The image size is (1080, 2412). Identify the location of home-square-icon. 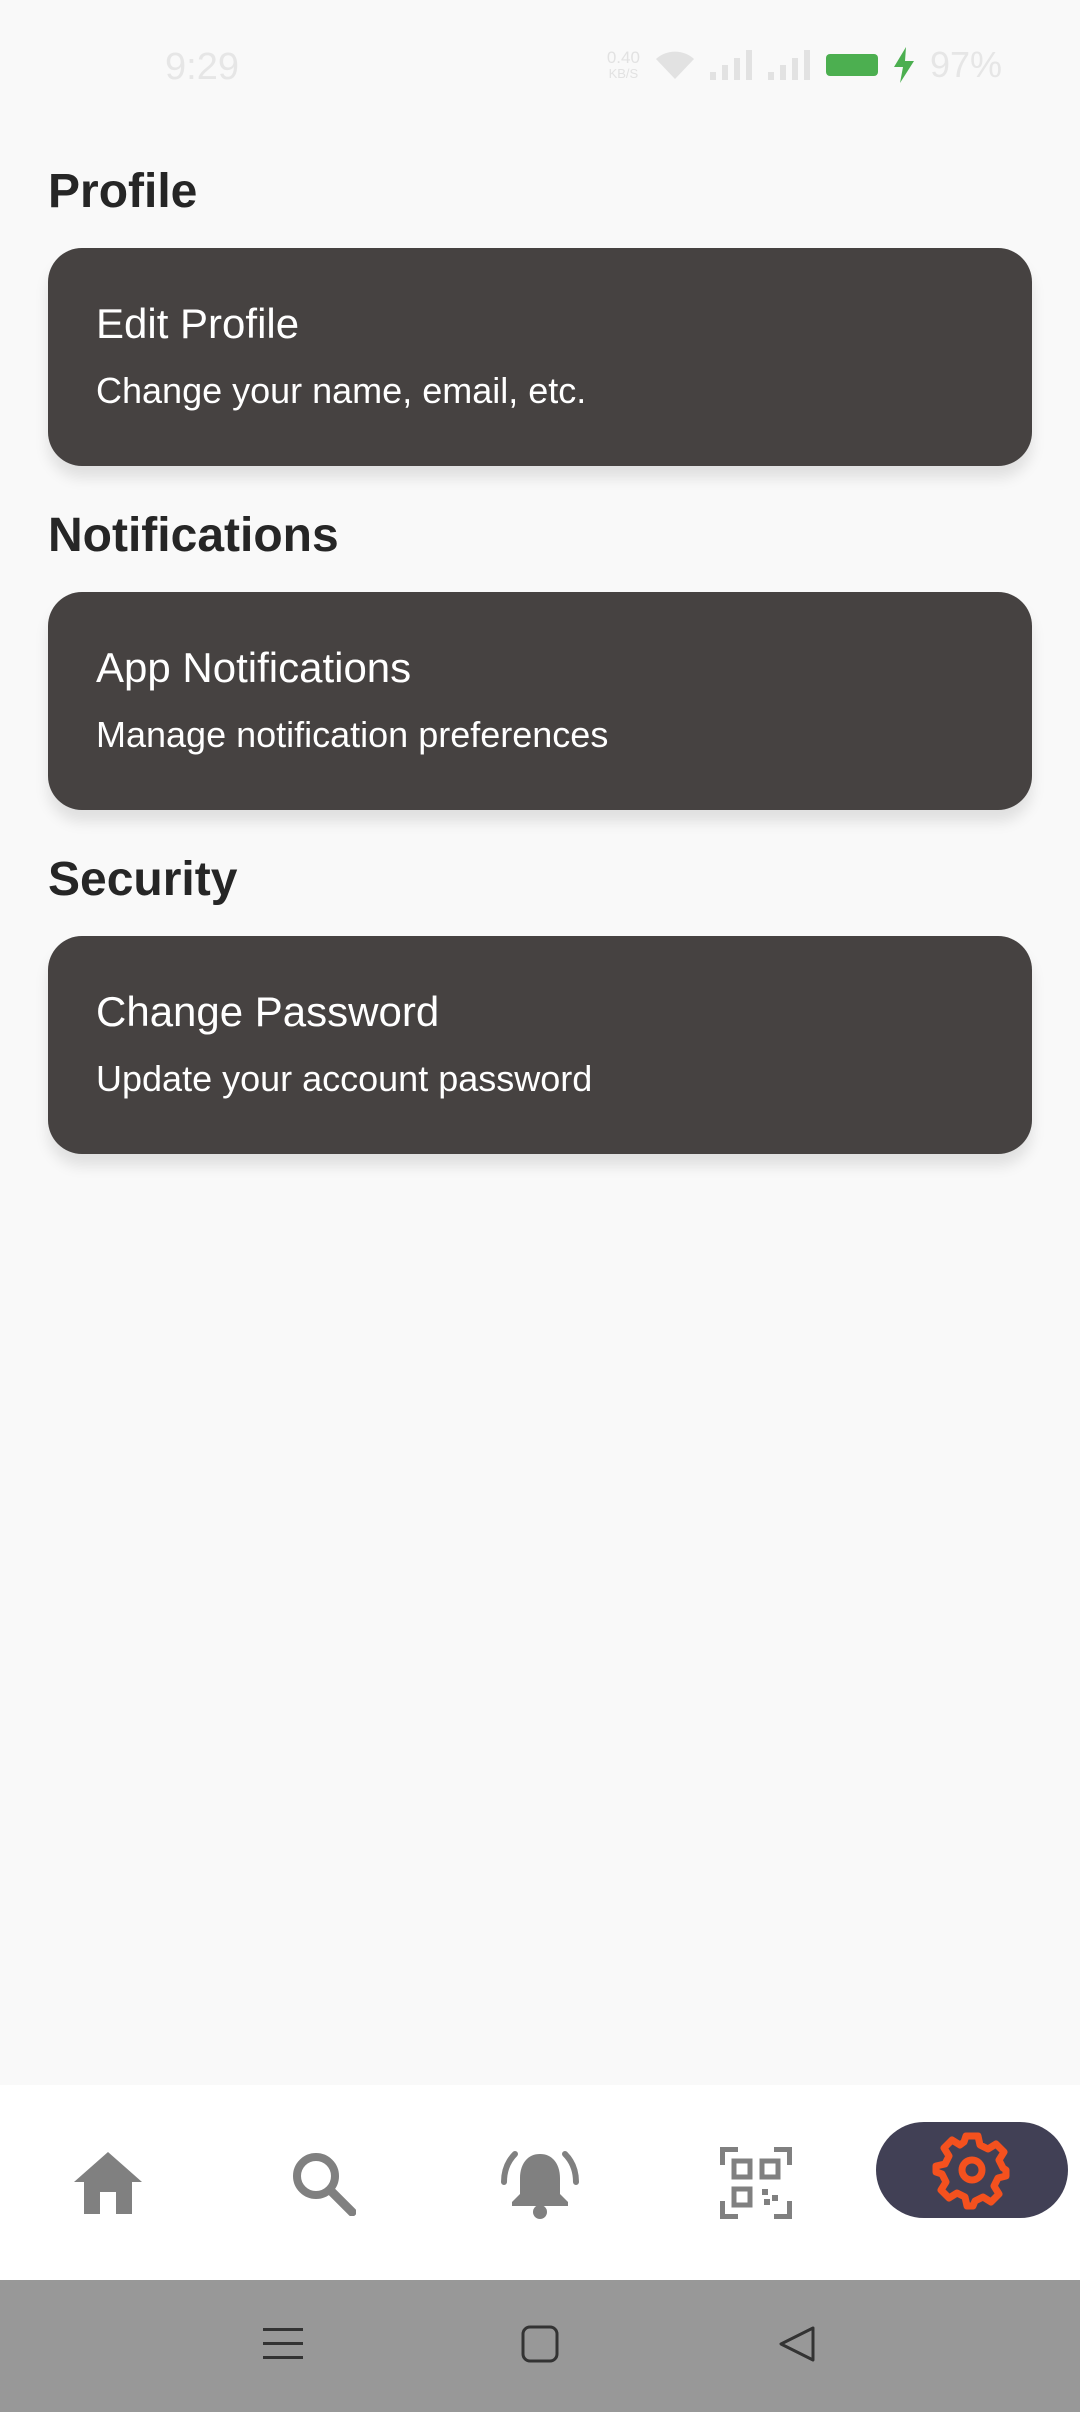
(540, 2346).